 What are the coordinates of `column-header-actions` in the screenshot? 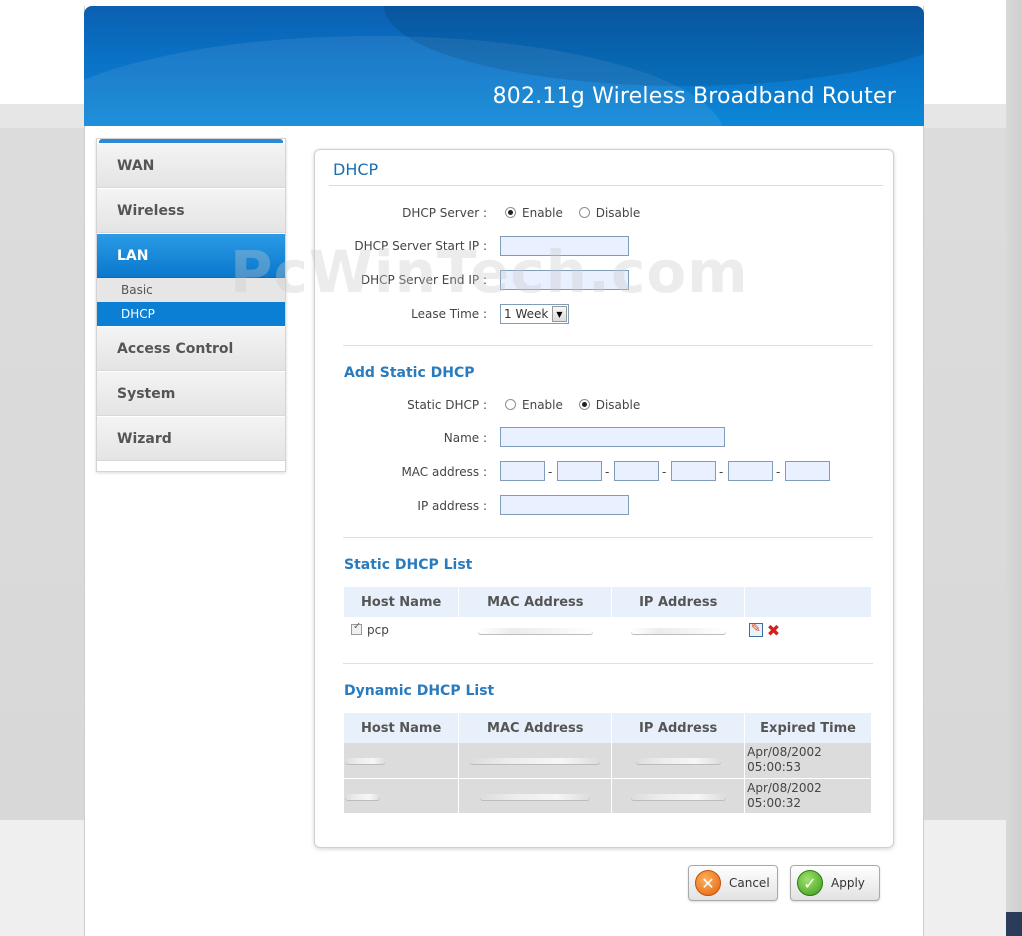 It's located at (808, 602).